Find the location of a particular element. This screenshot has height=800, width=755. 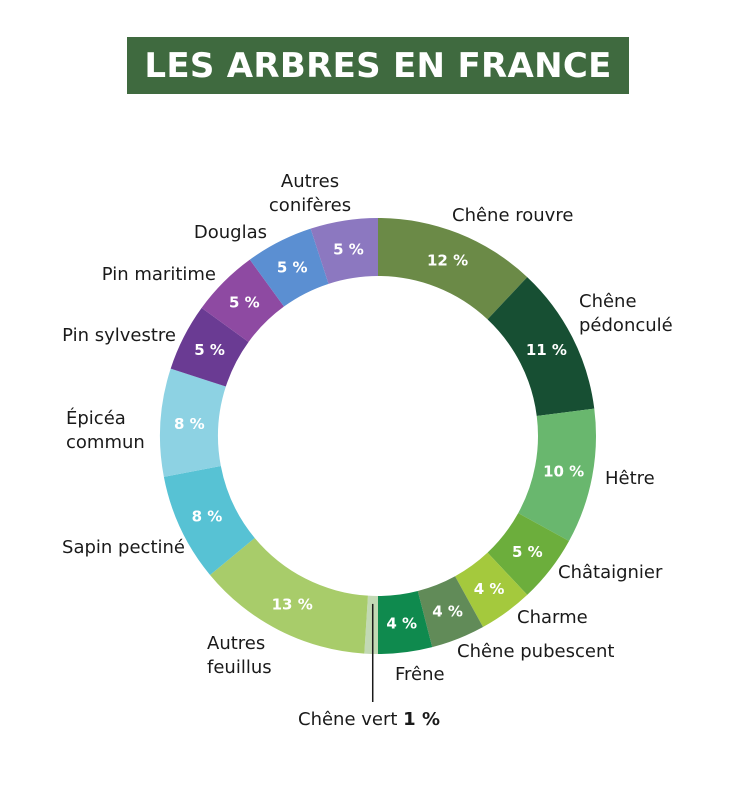

value-label-chene-pubescent: 4 % is located at coordinates (447, 612).